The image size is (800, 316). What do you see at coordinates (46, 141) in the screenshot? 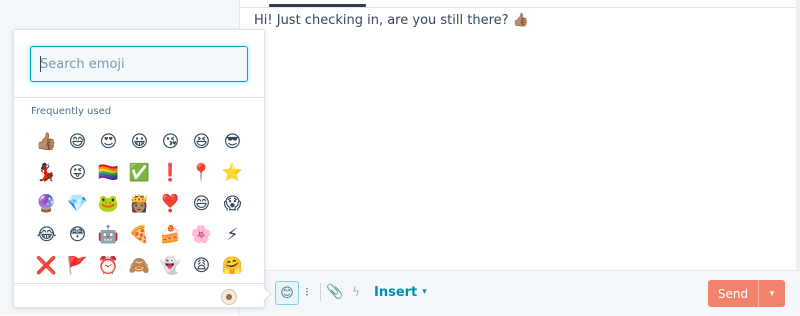
I see `thumbs-up-medium-skin-emoji: 👍🏽` at bounding box center [46, 141].